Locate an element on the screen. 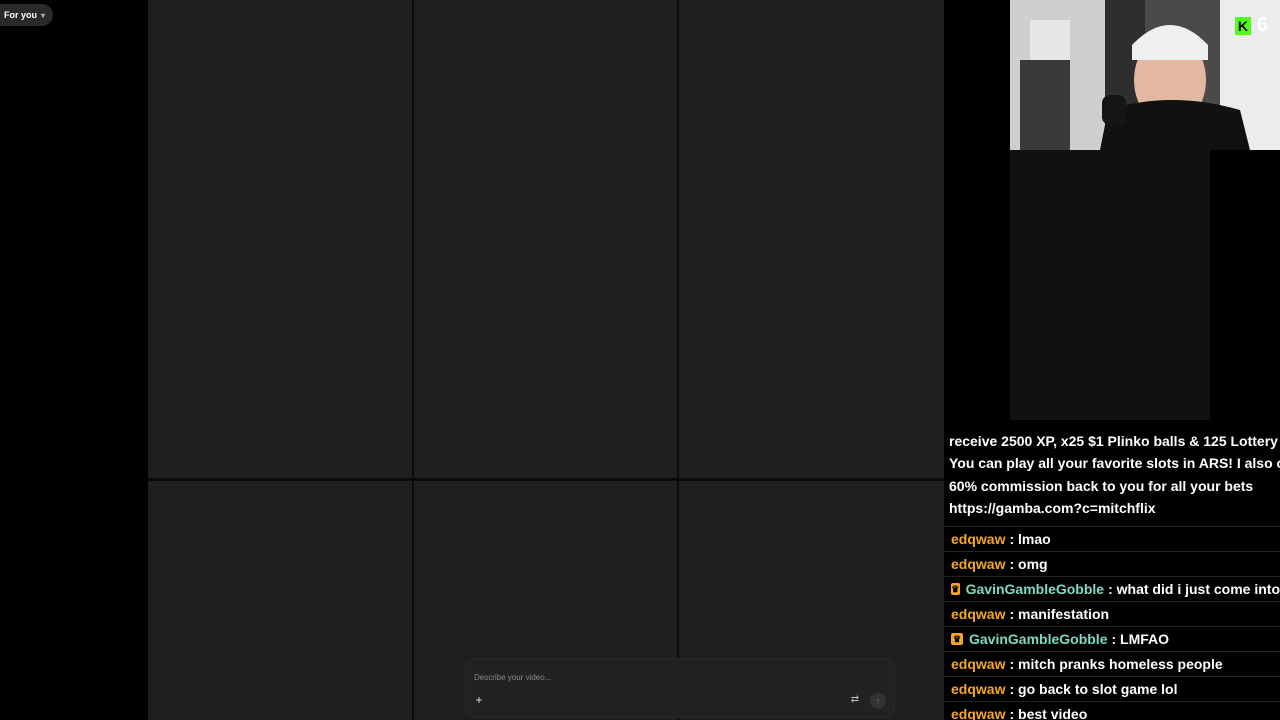 This screenshot has height=720, width=1280. kick-viewer-count: 6 is located at coordinates (1262, 25).